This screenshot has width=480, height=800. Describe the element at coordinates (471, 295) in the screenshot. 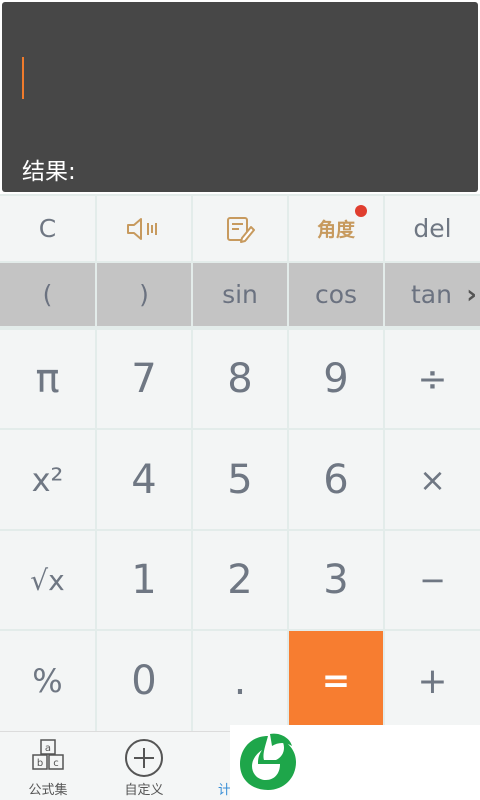

I see `chevron-right-icon: ›` at that location.